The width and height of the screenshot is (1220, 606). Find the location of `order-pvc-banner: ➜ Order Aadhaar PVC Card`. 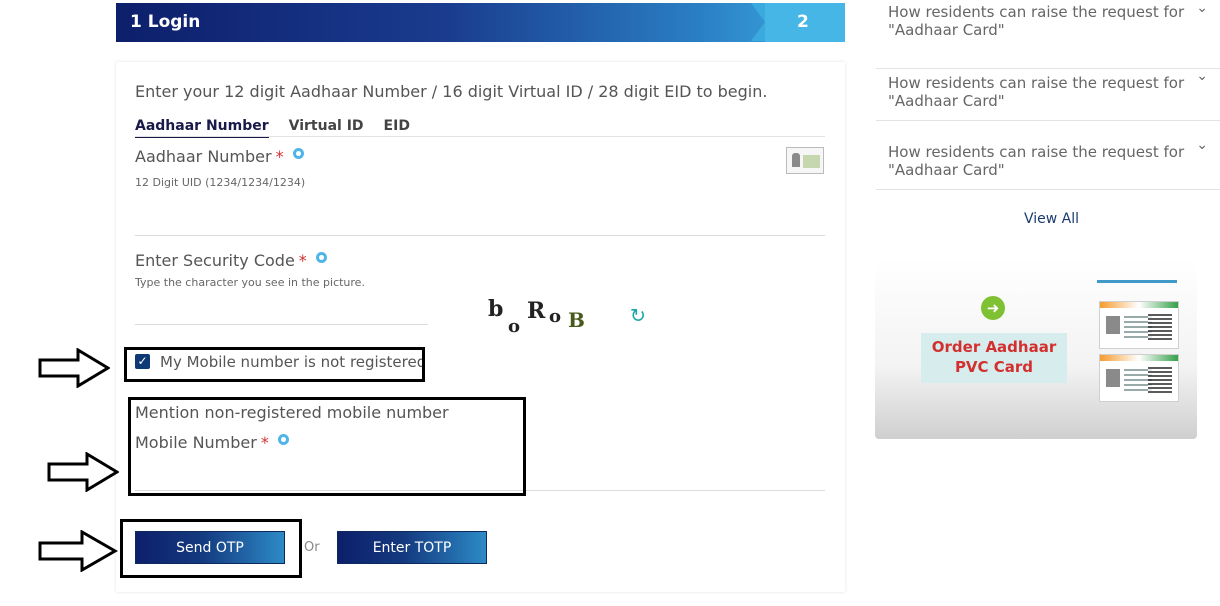

order-pvc-banner: ➜ Order Aadhaar PVC Card is located at coordinates (1036, 348).